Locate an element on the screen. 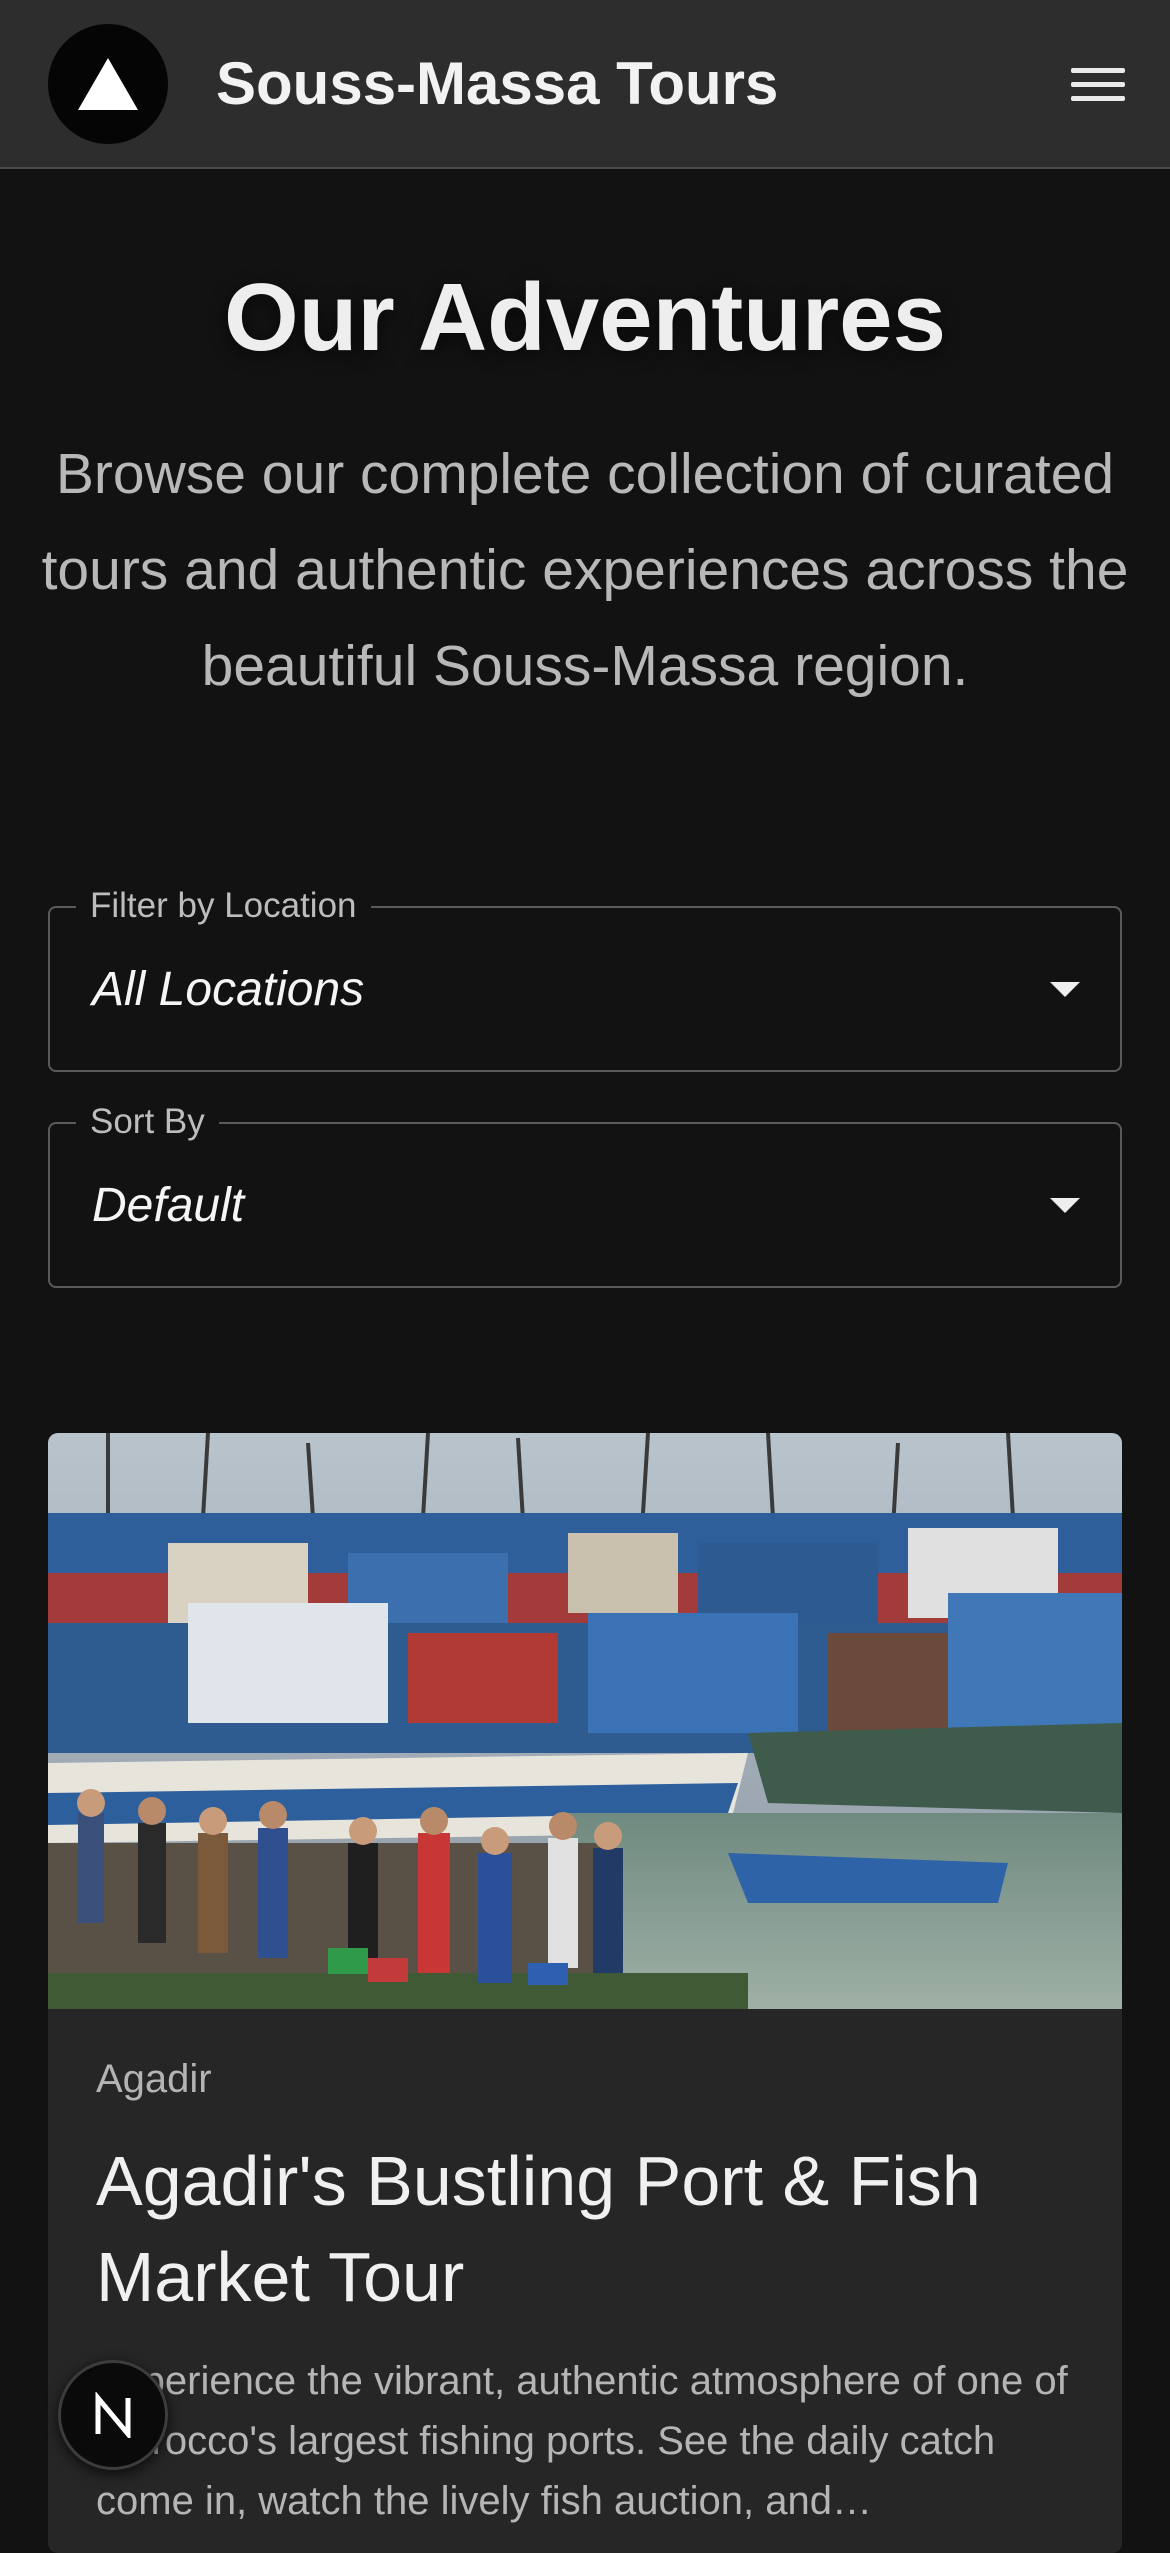  brand-title: Souss-Massa Tours is located at coordinates (497, 84).